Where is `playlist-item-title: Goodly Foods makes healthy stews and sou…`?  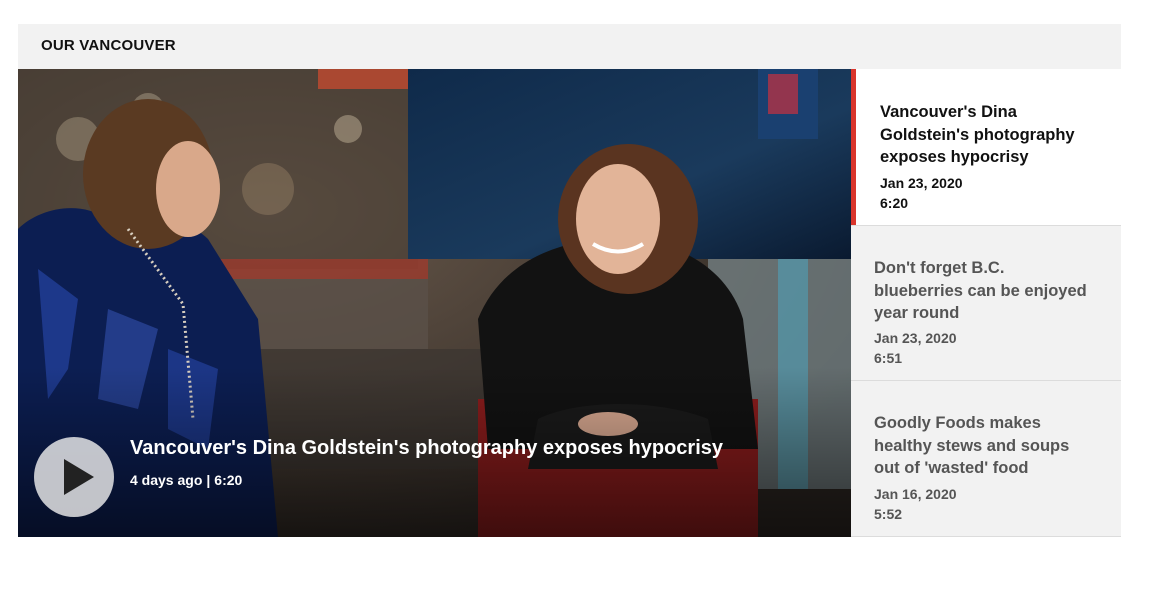
playlist-item-title: Goodly Foods makes healthy stews and sou… is located at coordinates (971, 446).